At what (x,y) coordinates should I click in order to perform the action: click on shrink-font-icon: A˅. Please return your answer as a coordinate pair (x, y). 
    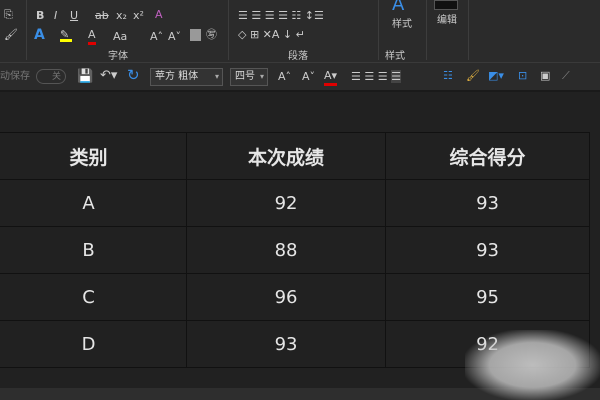
    Looking at the image, I should click on (308, 77).